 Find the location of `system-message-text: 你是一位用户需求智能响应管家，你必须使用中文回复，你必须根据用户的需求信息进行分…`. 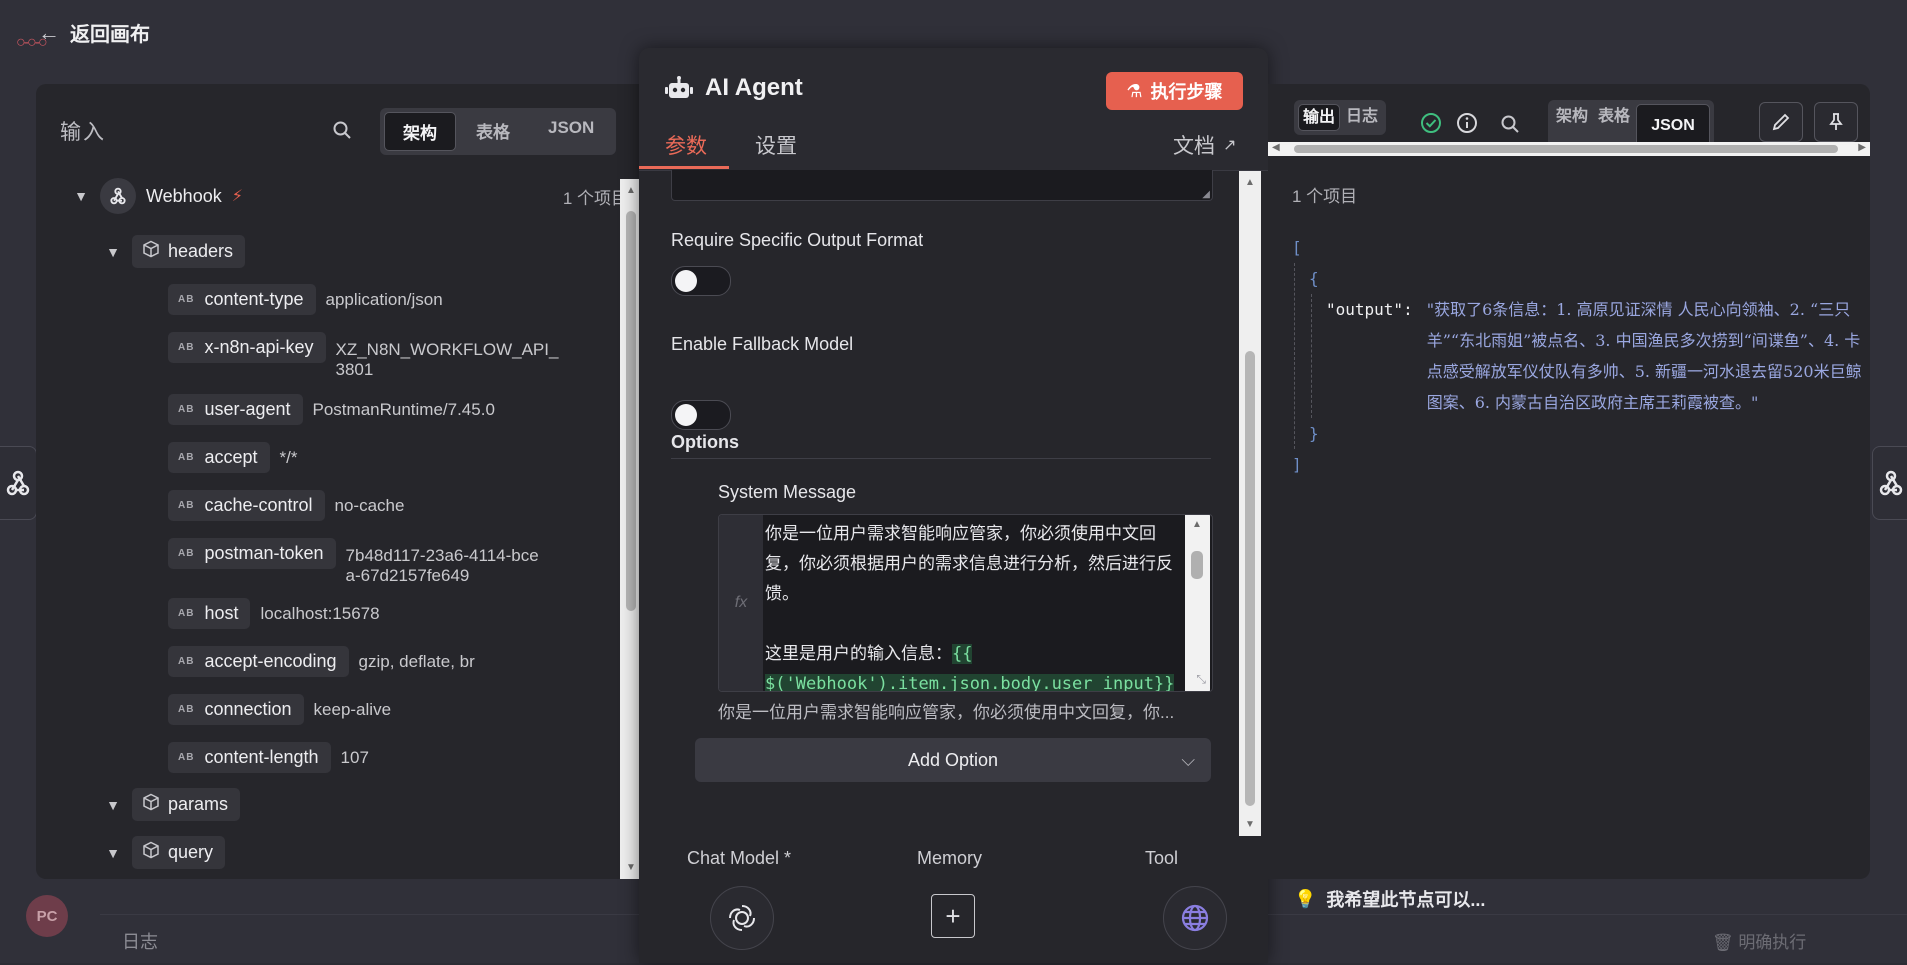

system-message-text: 你是一位用户需求智能响应管家，你必须使用中文回复，你必须根据用户的需求信息进行分… is located at coordinates (974, 605).